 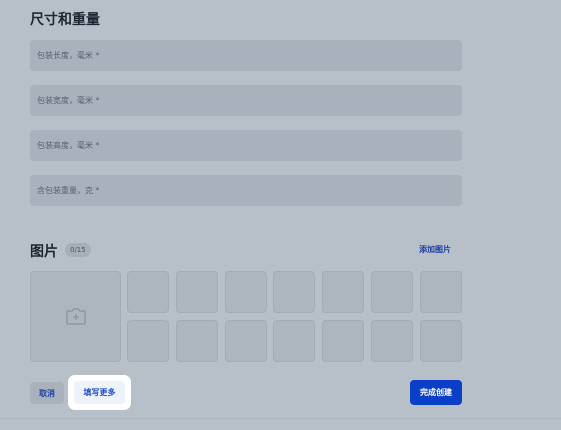 I want to click on complete-creation-button: 完成创建, so click(x=436, y=392).